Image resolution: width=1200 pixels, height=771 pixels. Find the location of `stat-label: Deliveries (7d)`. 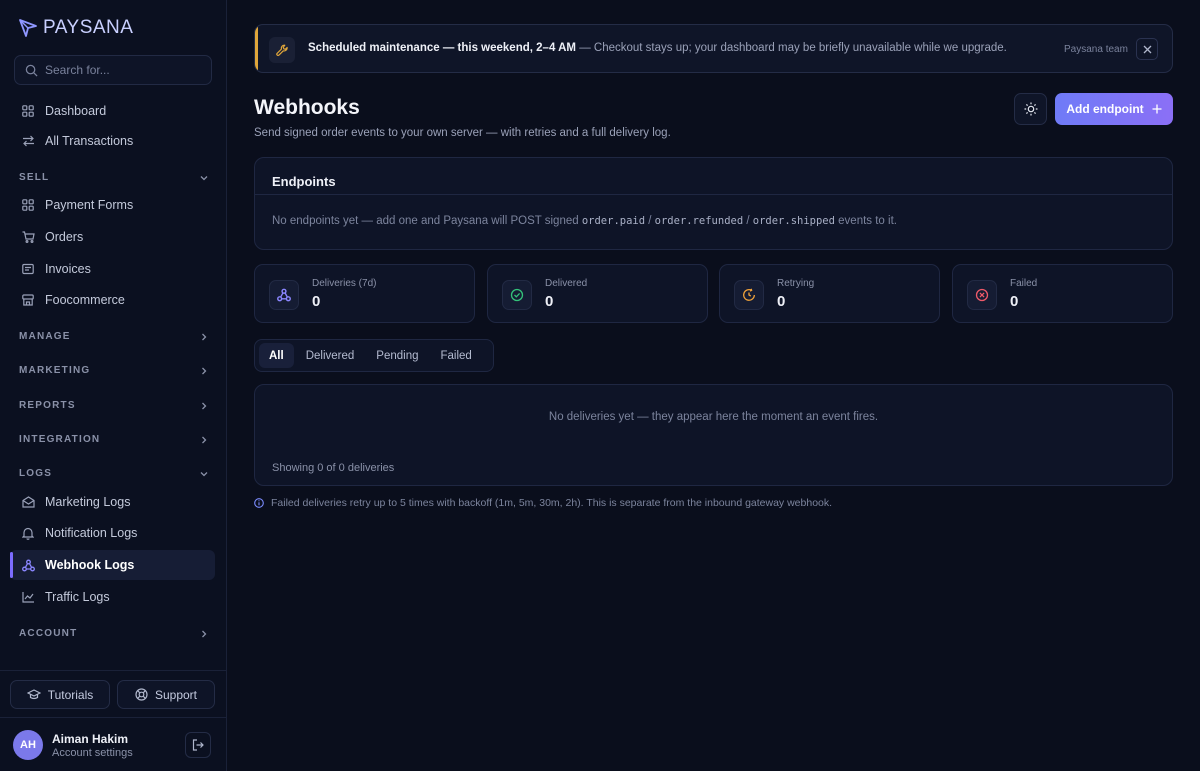

stat-label: Deliveries (7d) is located at coordinates (344, 283).